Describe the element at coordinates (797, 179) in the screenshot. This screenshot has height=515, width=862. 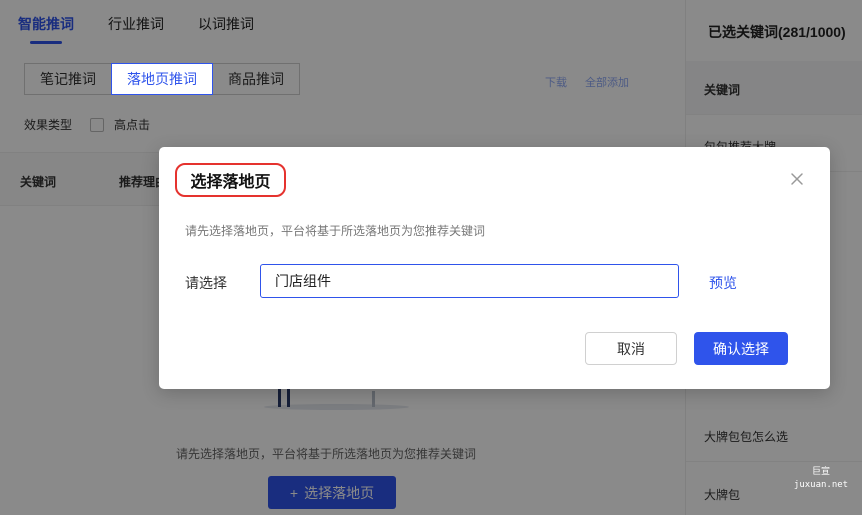
I see `close-icon` at that location.